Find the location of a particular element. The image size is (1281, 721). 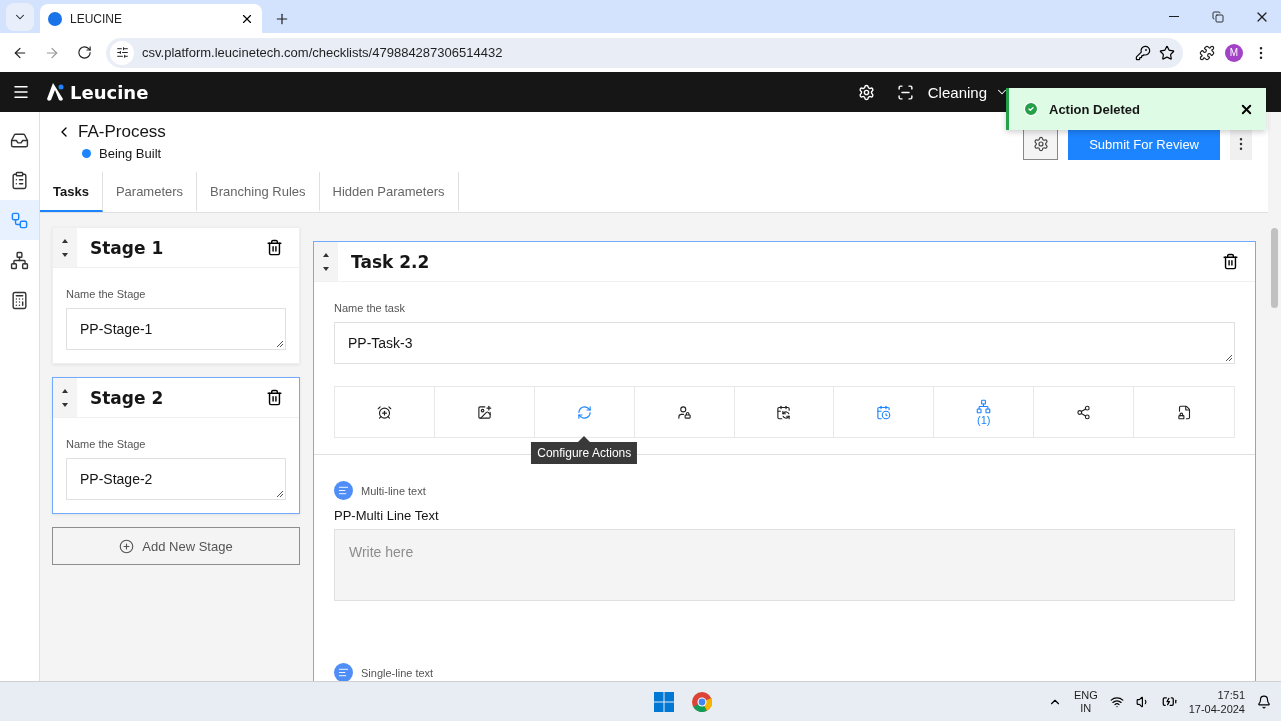

clock: 17:51 17-04-2024 is located at coordinates (1216, 701).